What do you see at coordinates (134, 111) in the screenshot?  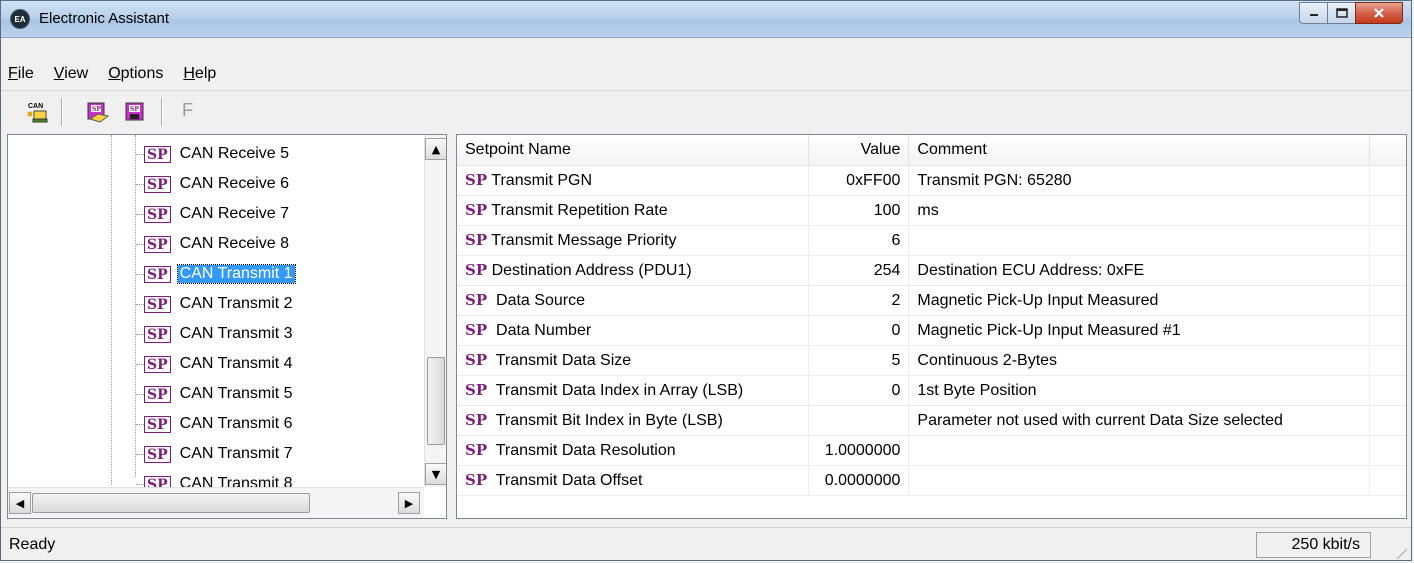 I see `save-setpoints-button: SP` at bounding box center [134, 111].